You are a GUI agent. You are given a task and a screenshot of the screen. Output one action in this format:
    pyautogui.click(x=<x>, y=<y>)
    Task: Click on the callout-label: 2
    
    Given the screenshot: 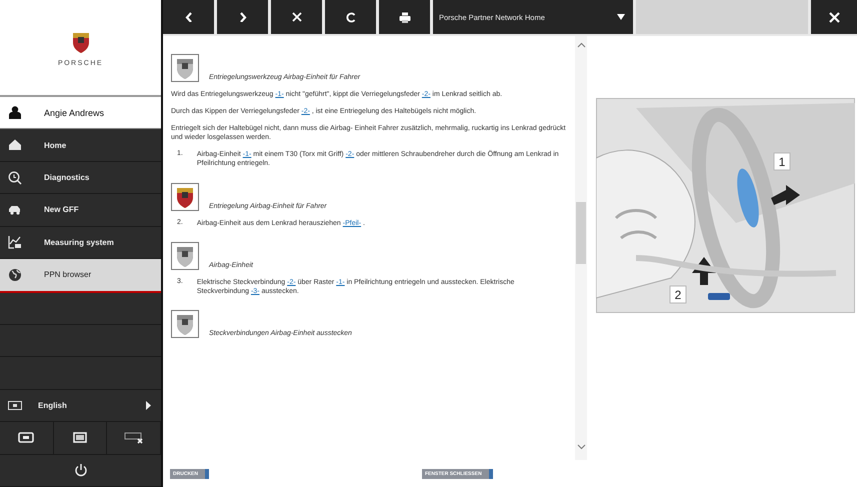 What is the action you would take?
    pyautogui.click(x=678, y=295)
    